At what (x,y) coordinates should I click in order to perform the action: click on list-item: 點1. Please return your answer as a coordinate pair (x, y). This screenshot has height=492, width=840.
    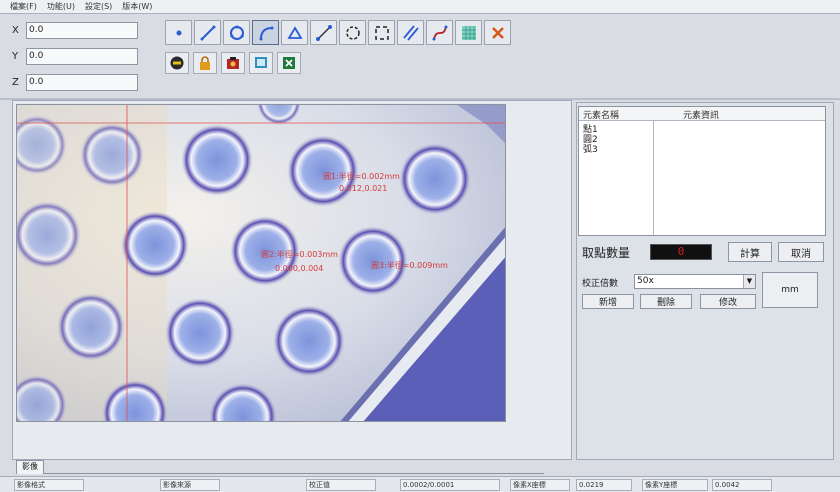
    Looking at the image, I should click on (590, 130).